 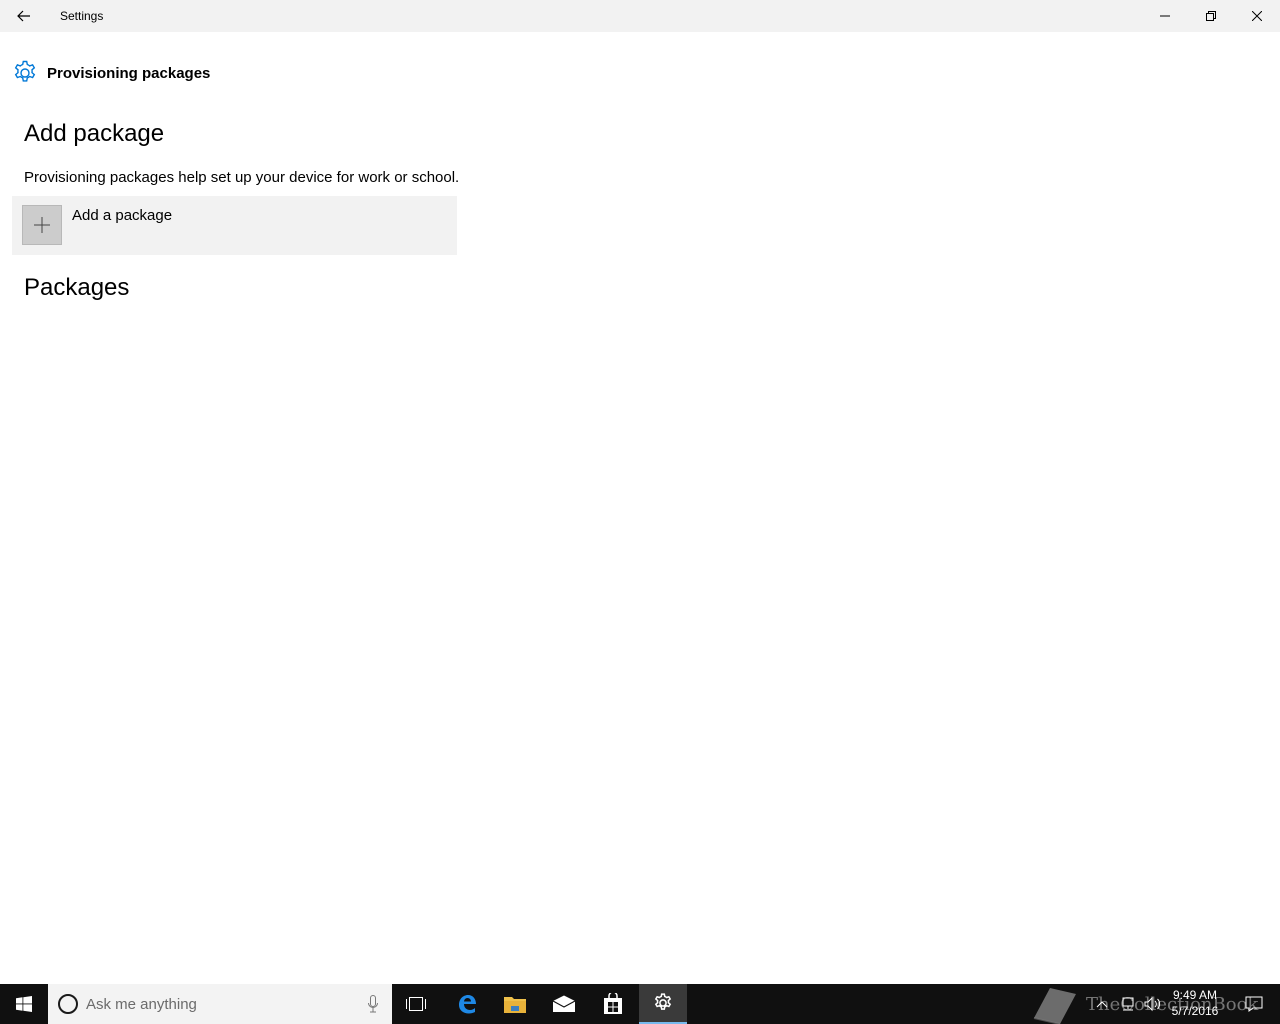 I want to click on book-icon, so click(x=1054, y=1006).